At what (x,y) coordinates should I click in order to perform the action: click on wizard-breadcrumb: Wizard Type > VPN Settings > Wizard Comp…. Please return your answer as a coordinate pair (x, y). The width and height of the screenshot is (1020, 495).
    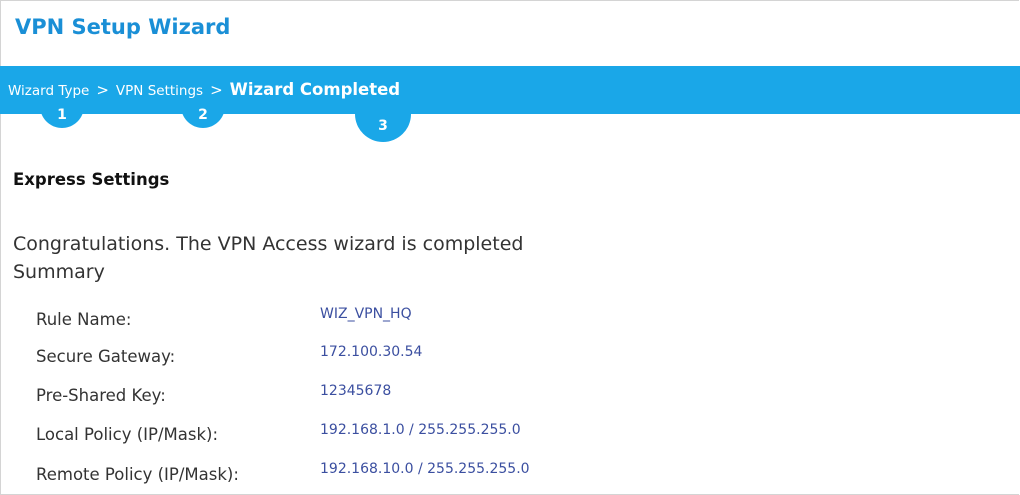
    Looking at the image, I should click on (204, 90).